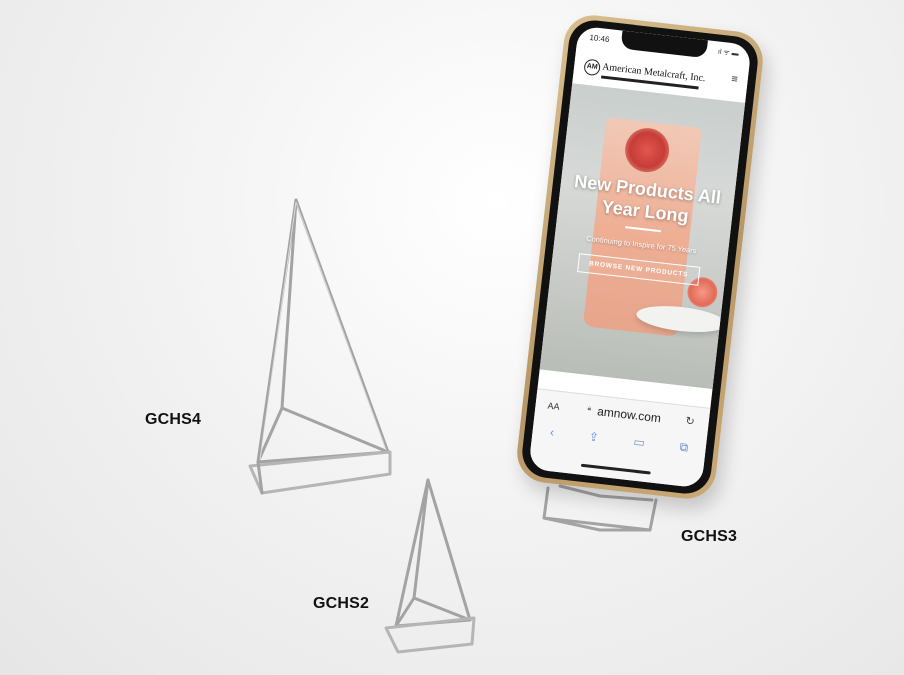  I want to click on logo-icon: AM, so click(592, 67).